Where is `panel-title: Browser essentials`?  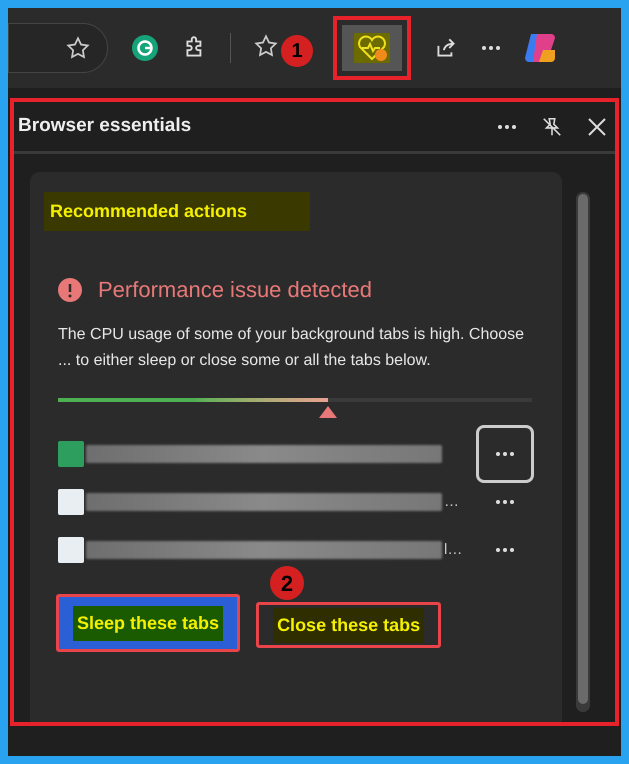 panel-title: Browser essentials is located at coordinates (105, 126).